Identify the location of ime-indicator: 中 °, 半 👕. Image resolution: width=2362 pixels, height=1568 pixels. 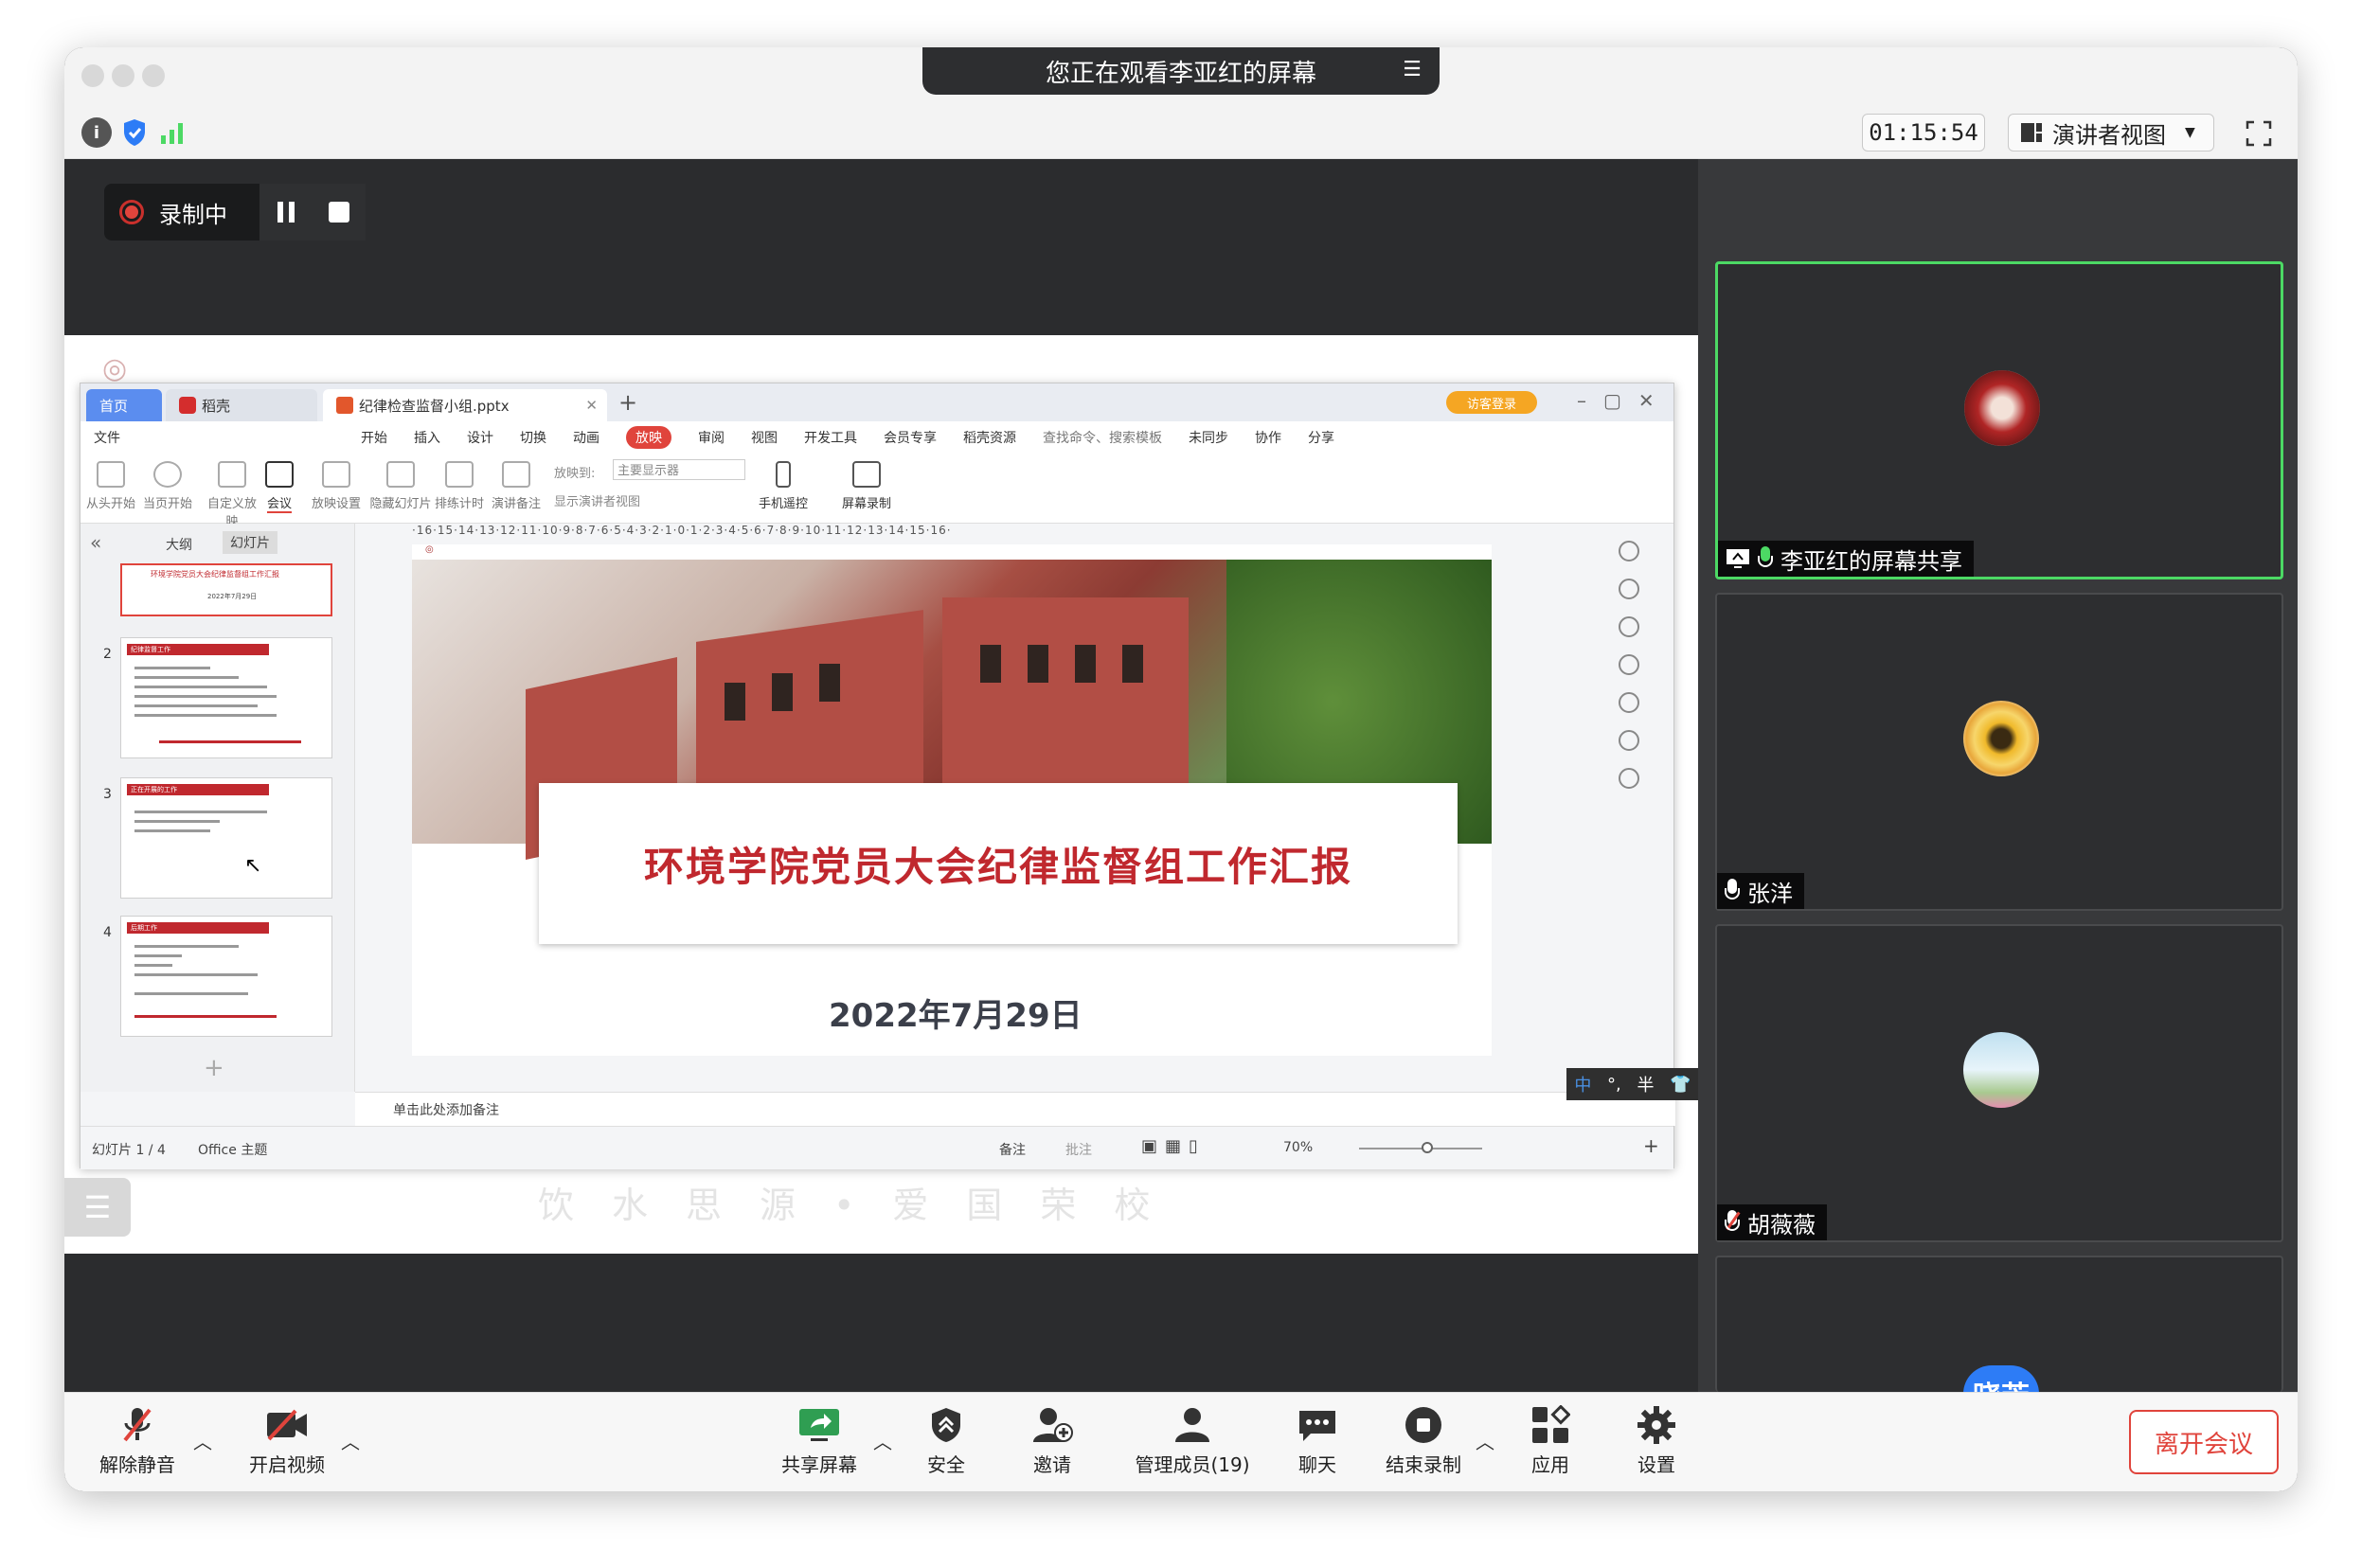
(1632, 1084).